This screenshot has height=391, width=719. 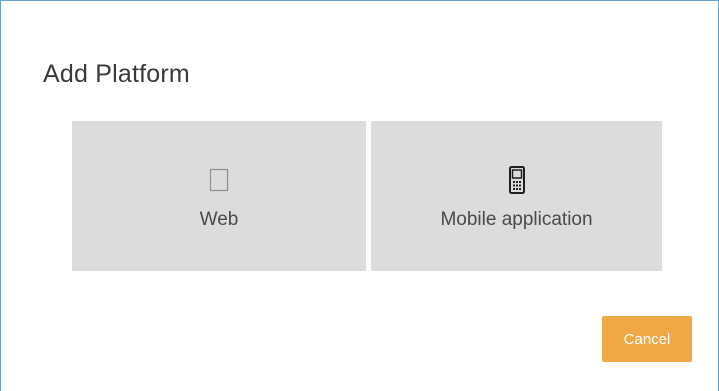 What do you see at coordinates (516, 180) in the screenshot?
I see `mobile-phone-icon` at bounding box center [516, 180].